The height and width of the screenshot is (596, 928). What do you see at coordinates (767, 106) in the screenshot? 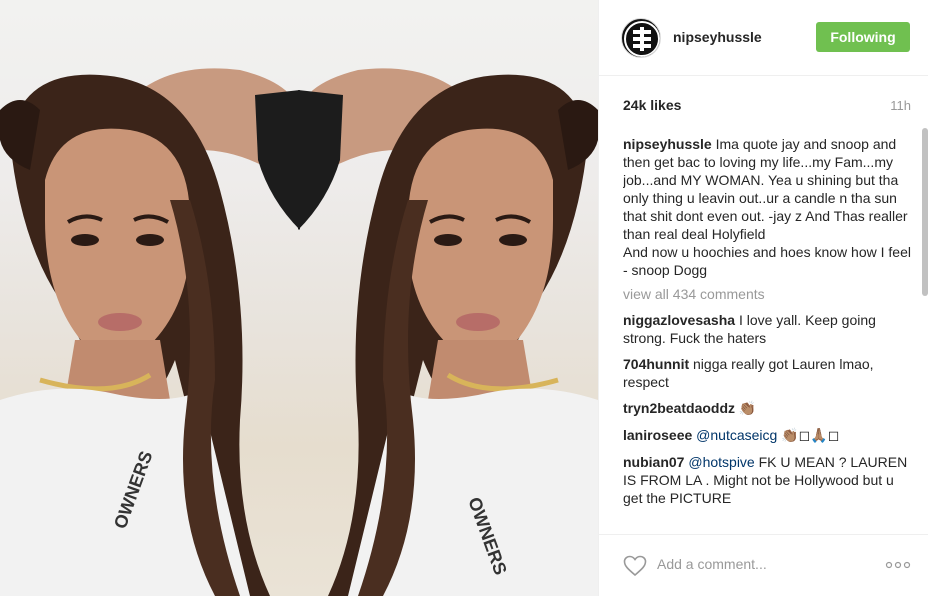
I see `likes-row: 24k likes 11h` at bounding box center [767, 106].